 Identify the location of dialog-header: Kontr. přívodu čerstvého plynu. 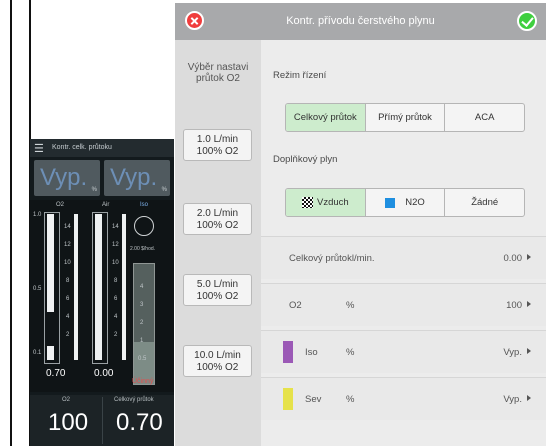
(360, 21).